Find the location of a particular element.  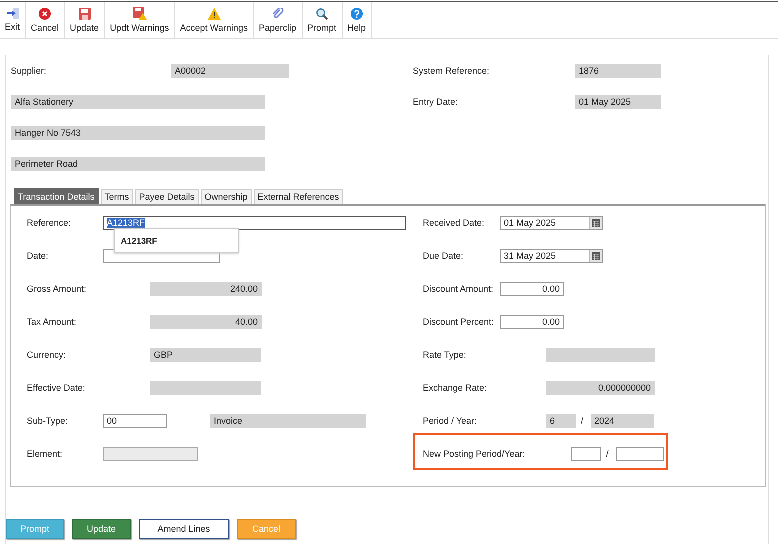

readonly-field: 40.00 is located at coordinates (206, 321).